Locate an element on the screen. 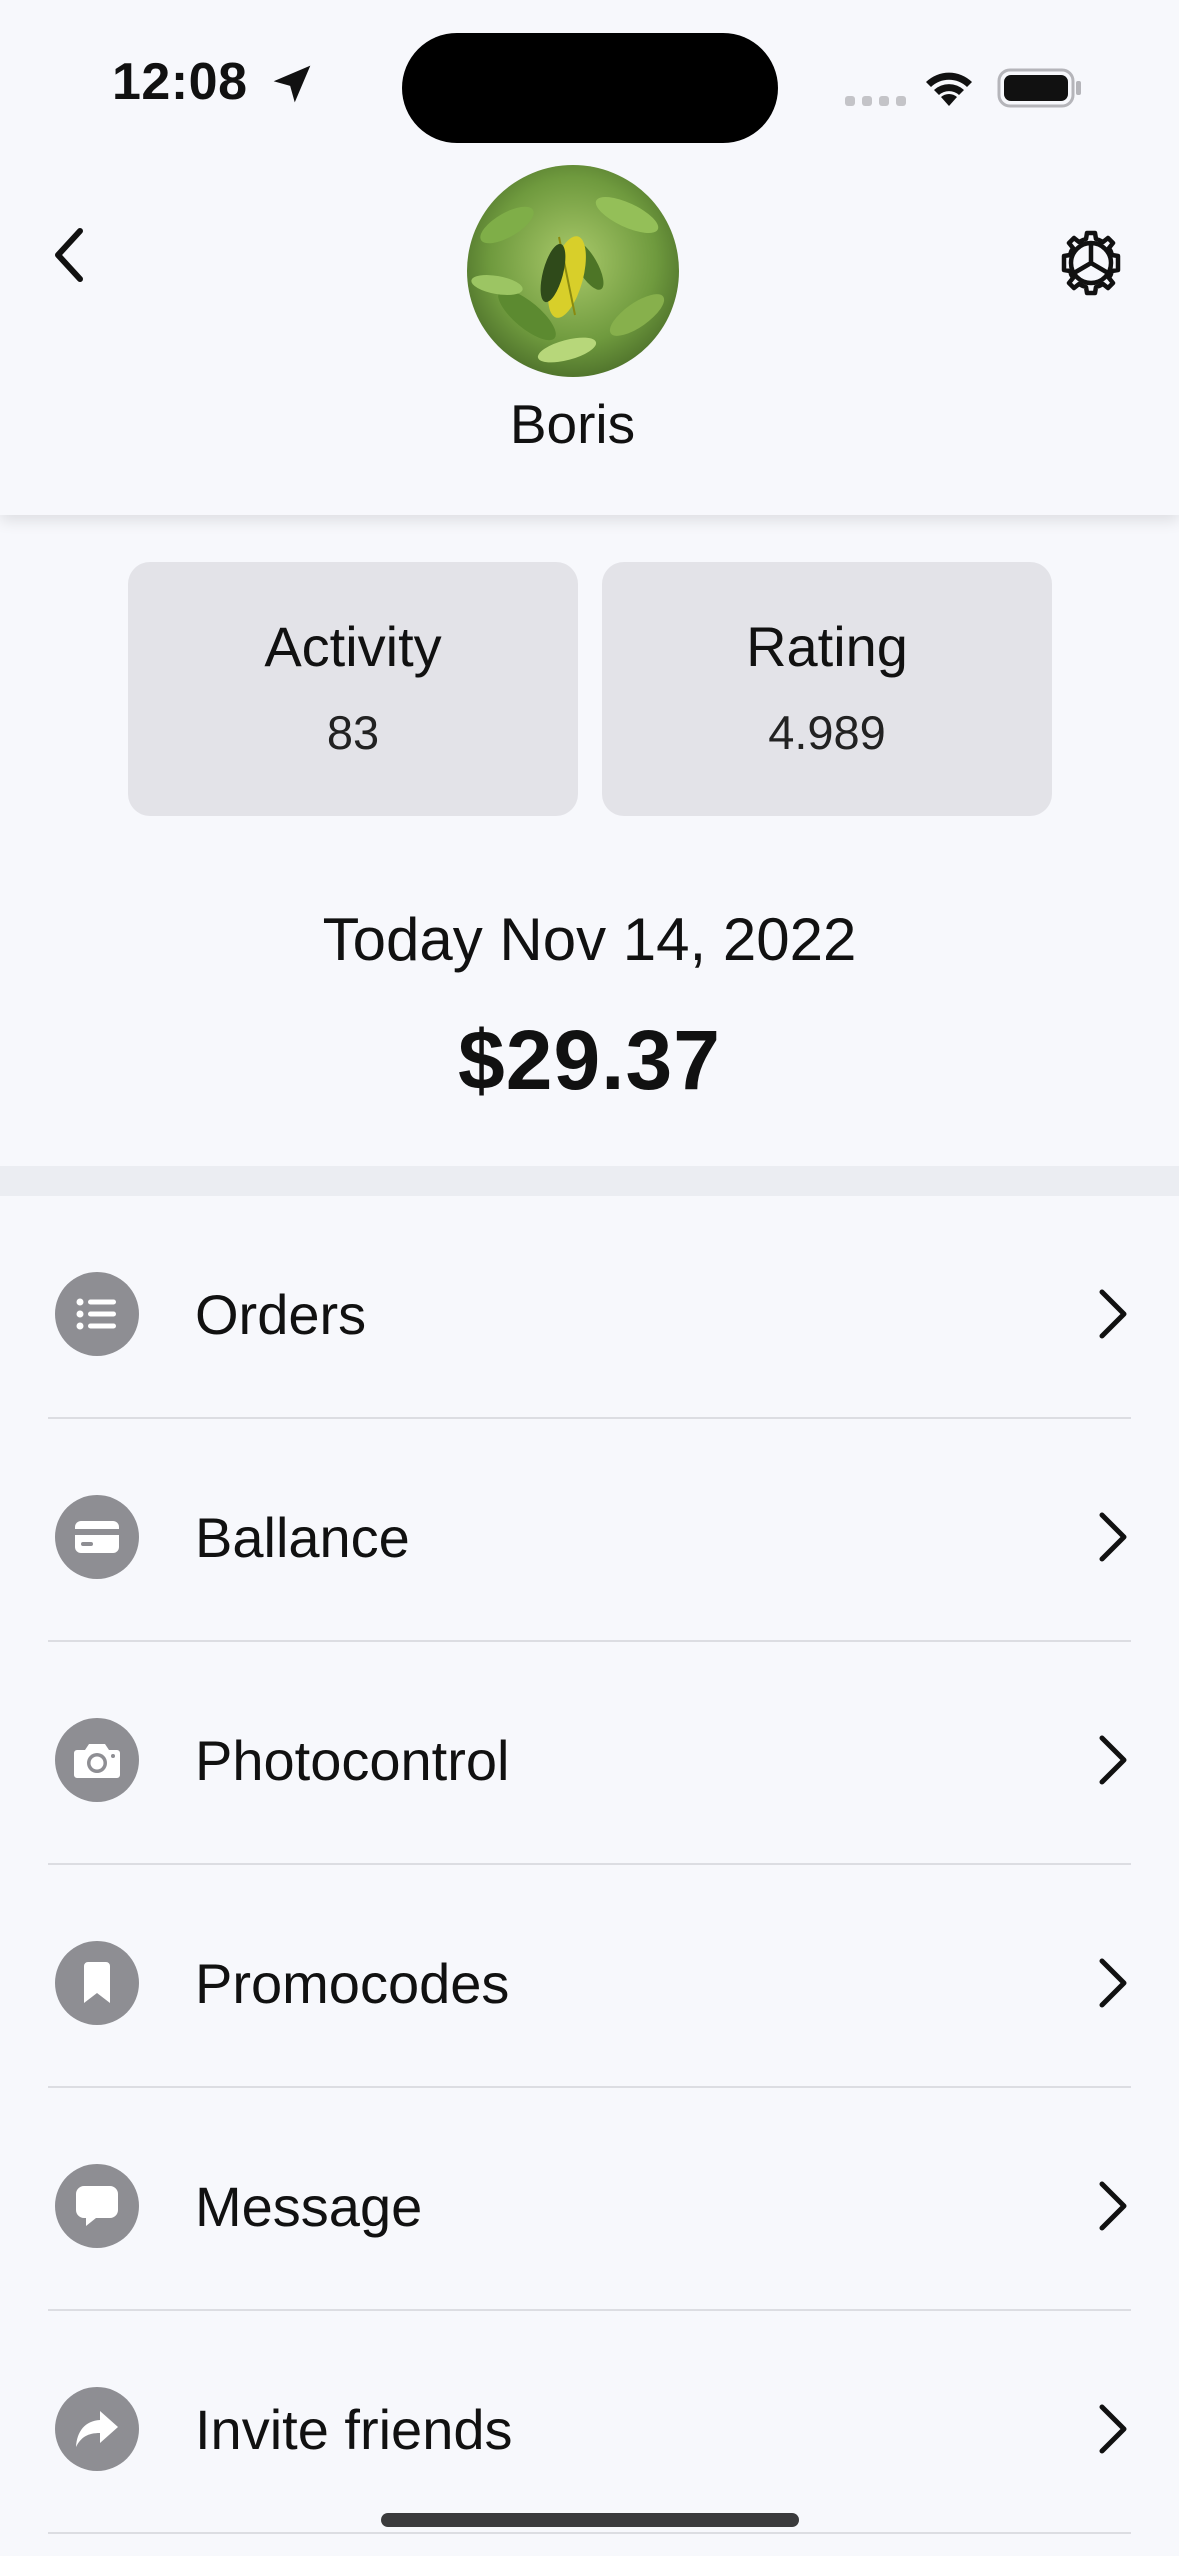  share-arrow-icon is located at coordinates (97, 2429).